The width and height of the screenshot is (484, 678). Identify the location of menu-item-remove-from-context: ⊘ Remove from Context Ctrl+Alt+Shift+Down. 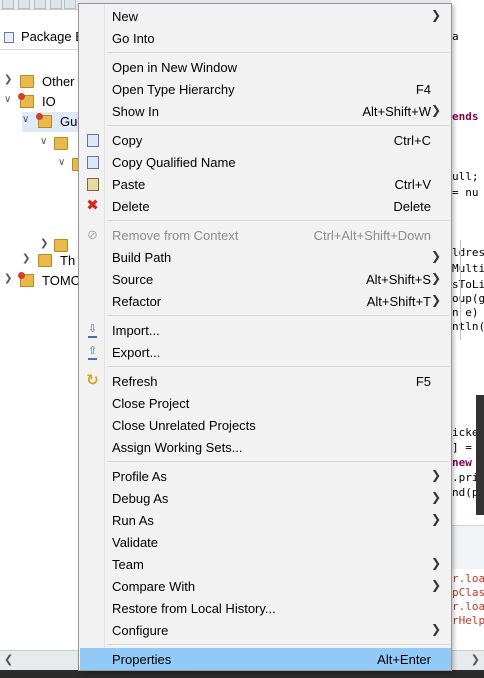
(265, 235).